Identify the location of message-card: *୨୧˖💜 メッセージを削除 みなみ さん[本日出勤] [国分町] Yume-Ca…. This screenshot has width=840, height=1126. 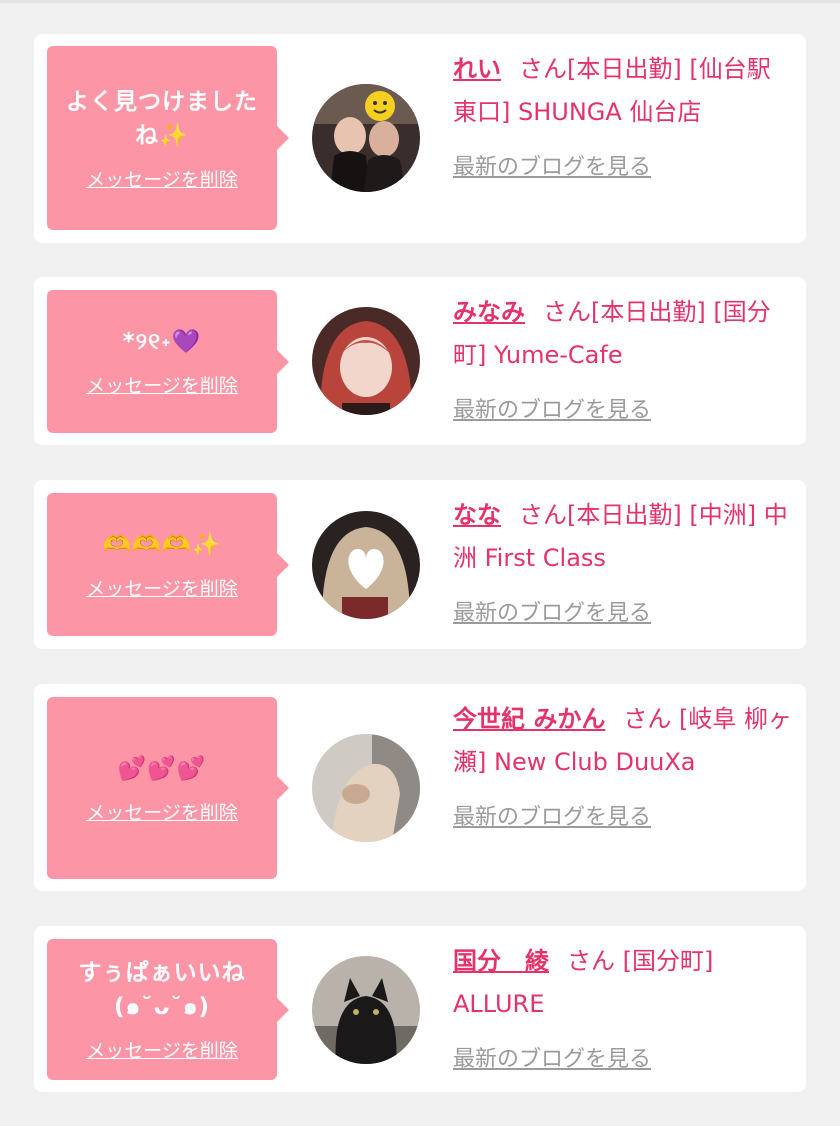
(420, 361).